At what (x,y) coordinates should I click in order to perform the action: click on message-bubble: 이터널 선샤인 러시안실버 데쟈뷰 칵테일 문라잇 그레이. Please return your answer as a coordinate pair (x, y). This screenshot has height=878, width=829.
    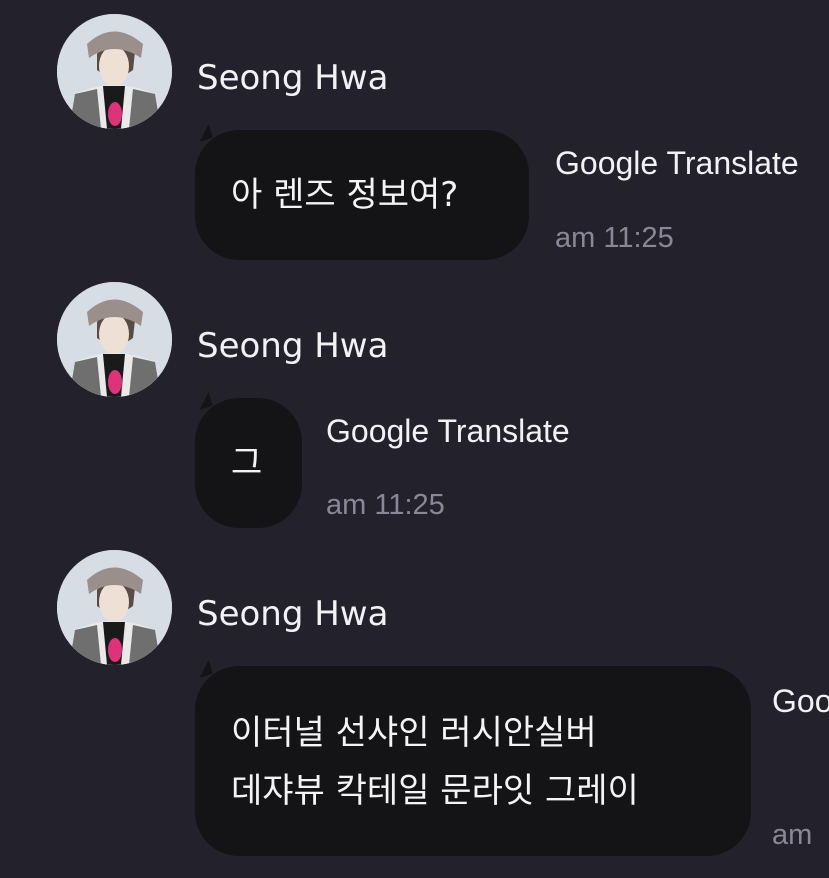
    Looking at the image, I should click on (473, 758).